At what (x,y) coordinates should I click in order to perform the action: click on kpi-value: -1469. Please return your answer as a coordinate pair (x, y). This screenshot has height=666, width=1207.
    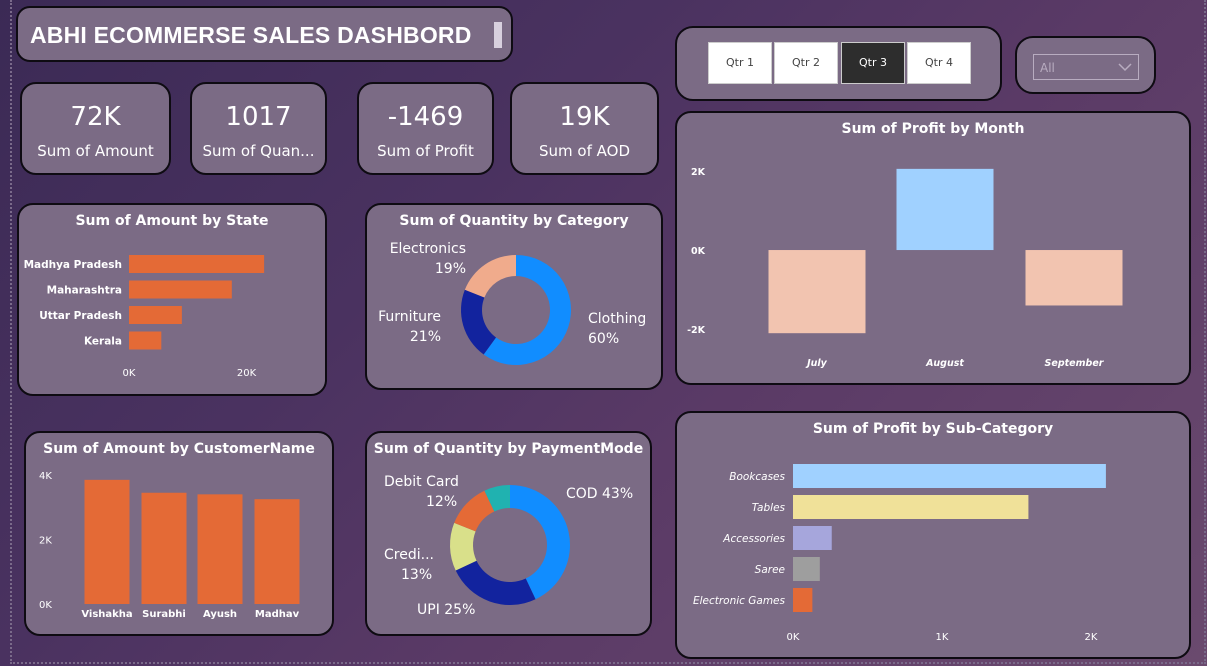
    Looking at the image, I should click on (425, 117).